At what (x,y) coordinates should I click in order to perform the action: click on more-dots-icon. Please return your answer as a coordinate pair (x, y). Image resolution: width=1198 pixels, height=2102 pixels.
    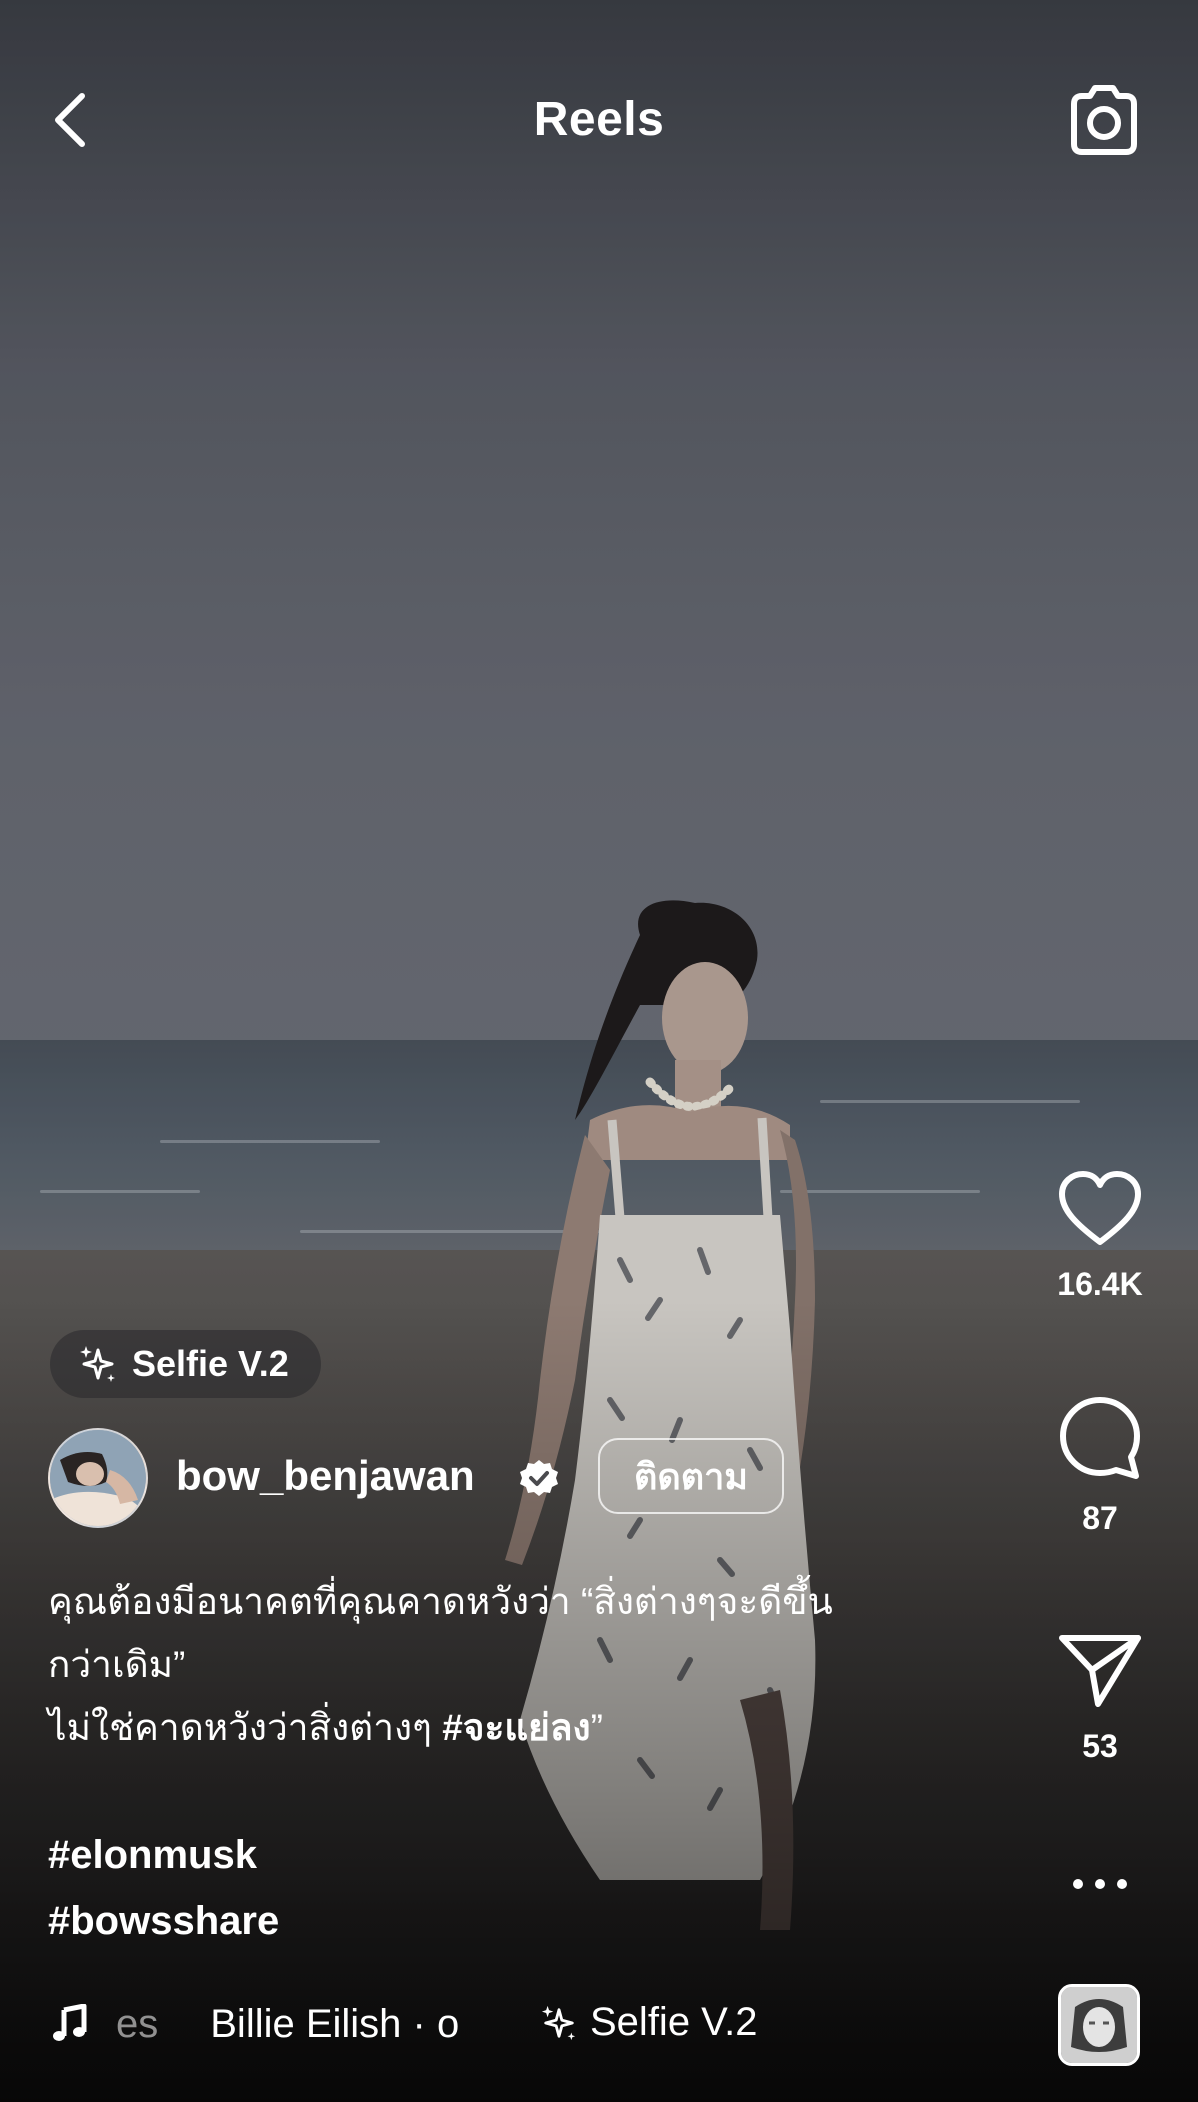
    Looking at the image, I should click on (1100, 1884).